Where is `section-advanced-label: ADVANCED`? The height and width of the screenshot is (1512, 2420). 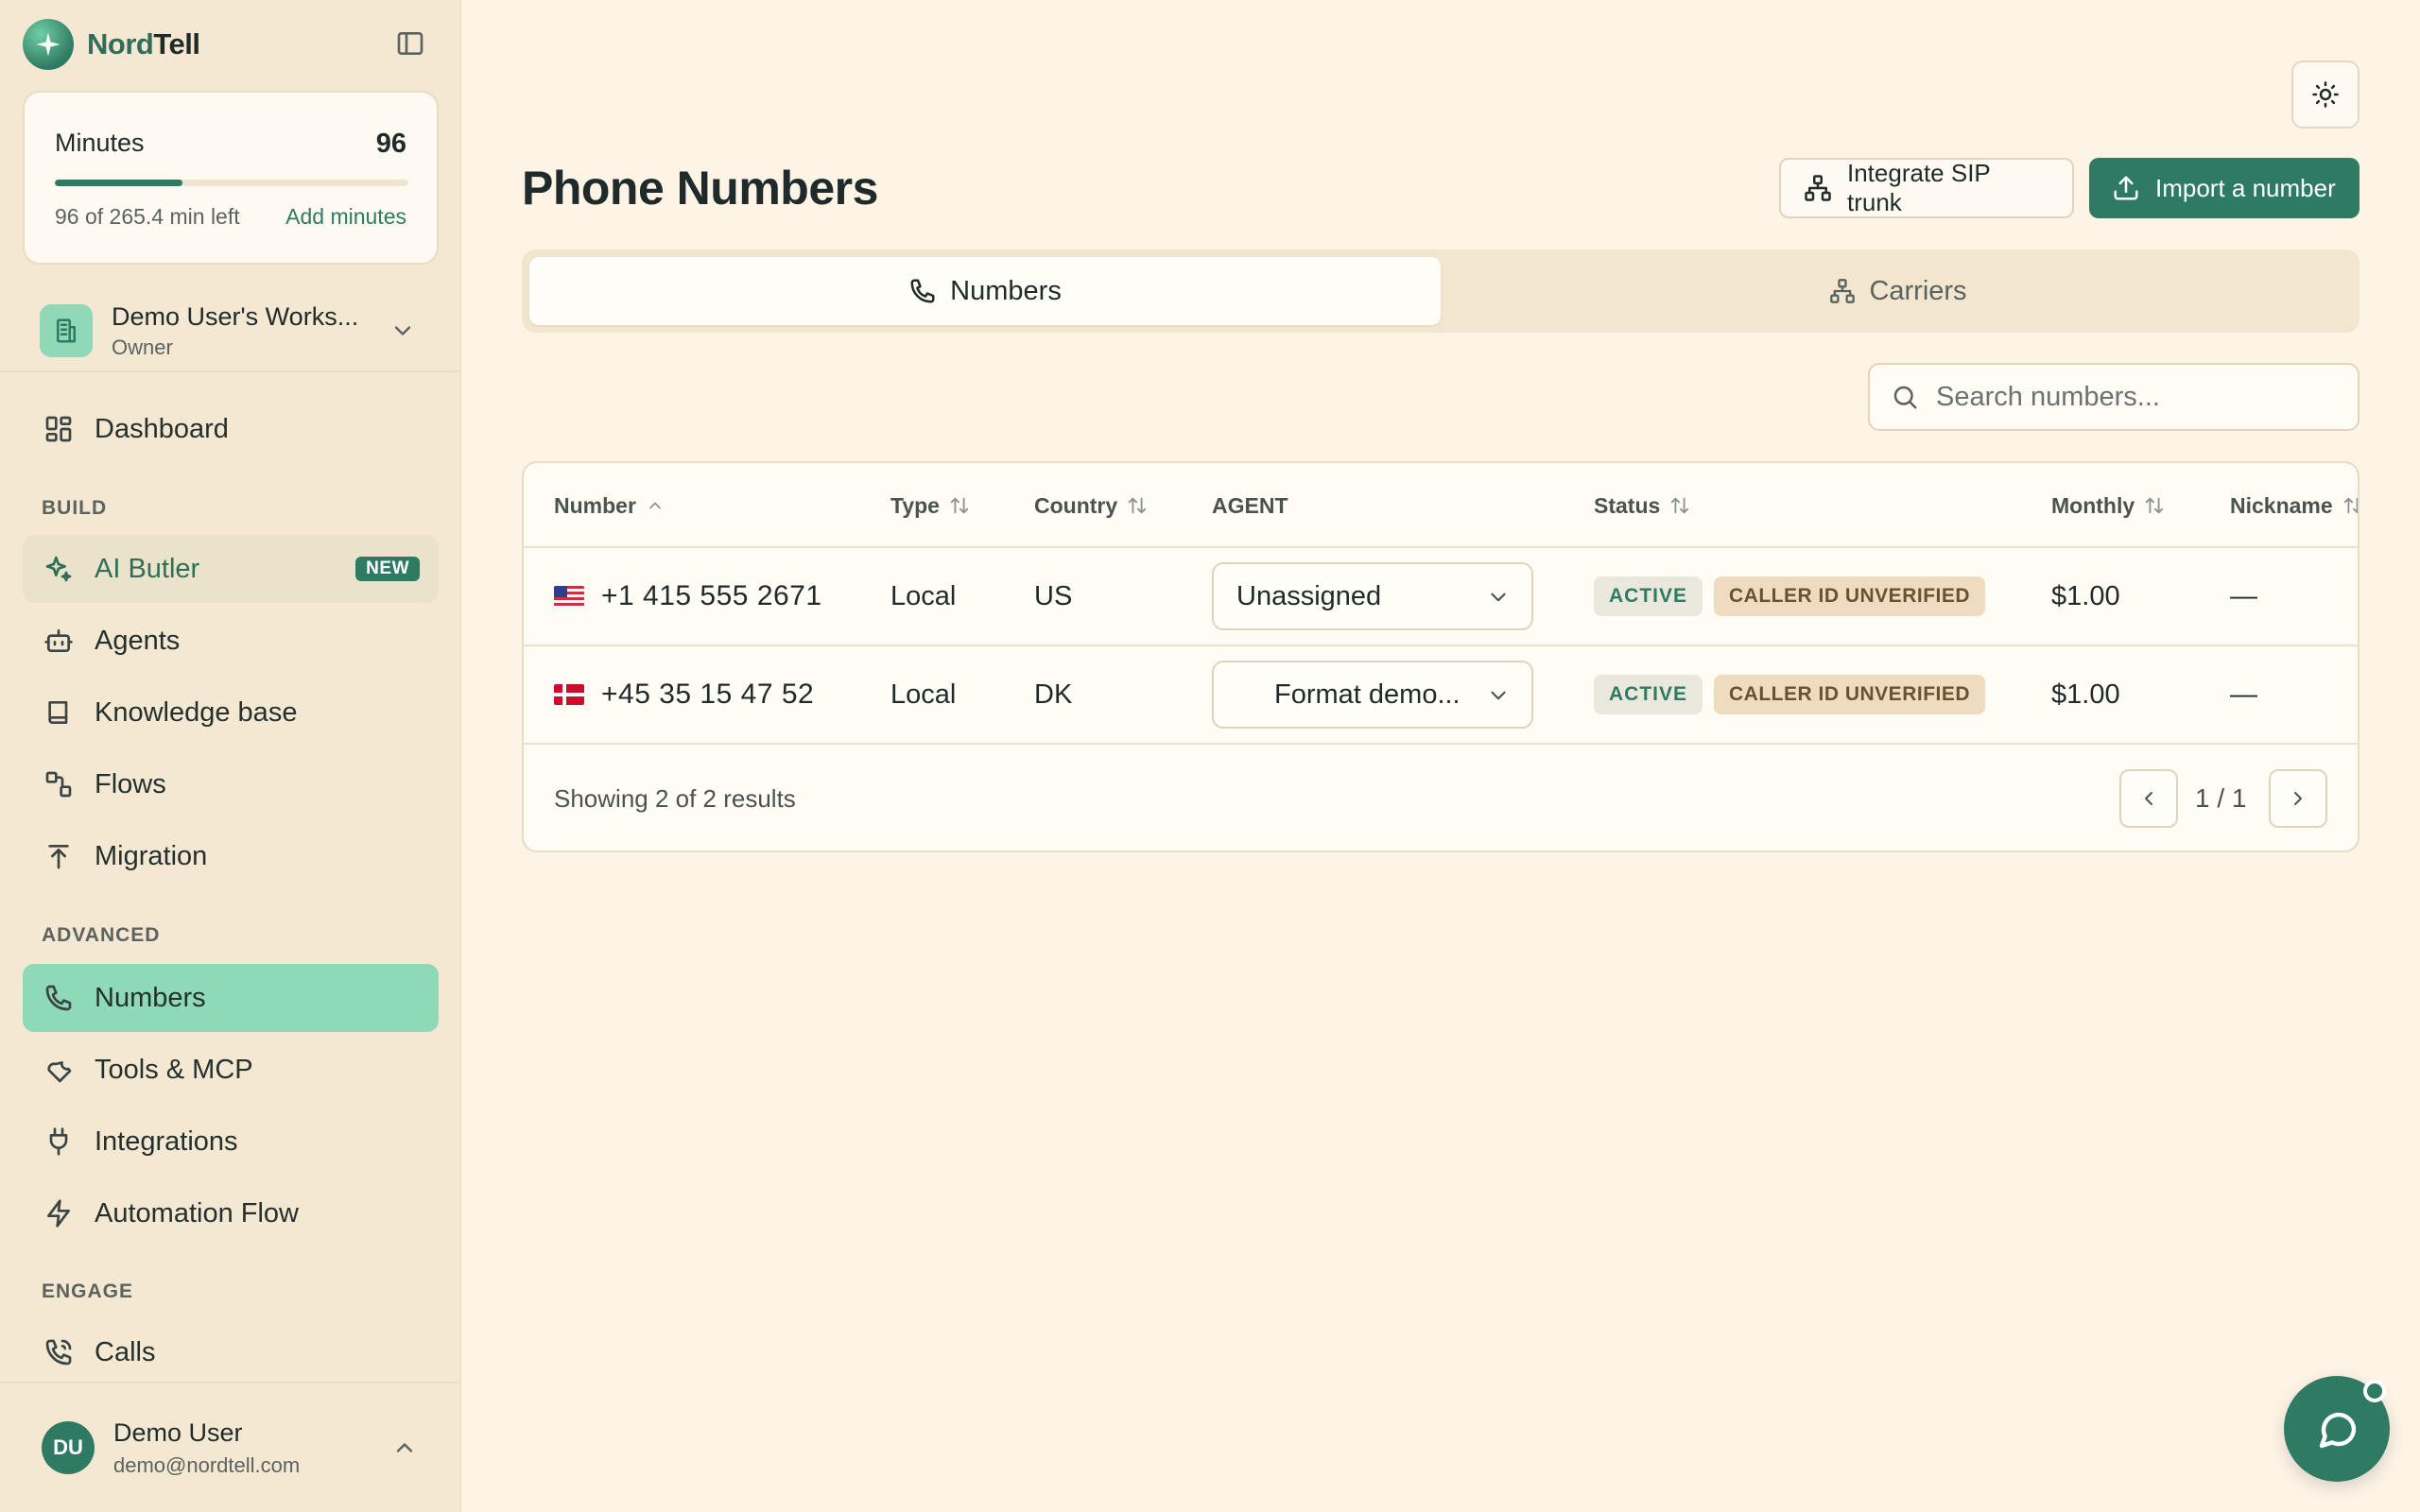 section-advanced-label: ADVANCED is located at coordinates (101, 935).